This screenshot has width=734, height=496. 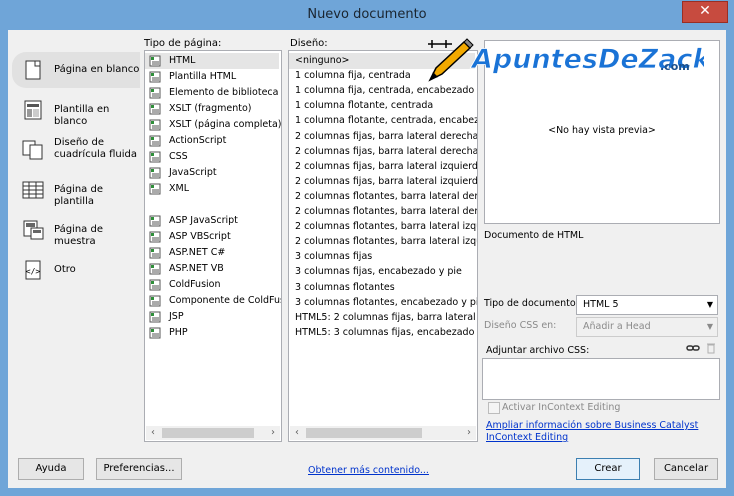 What do you see at coordinates (224, 92) in the screenshot?
I see `page-type-item-label: Elemento de biblioteca` at bounding box center [224, 92].